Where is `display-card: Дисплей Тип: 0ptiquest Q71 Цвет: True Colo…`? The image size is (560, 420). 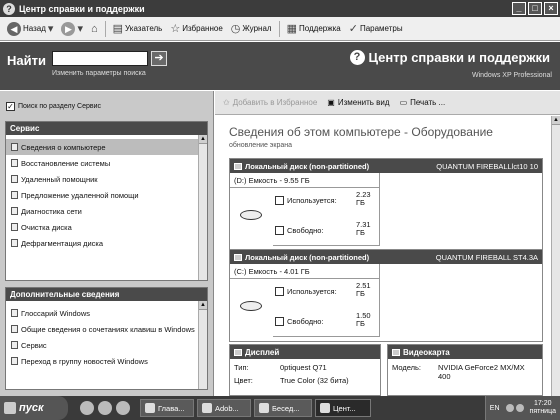
display-card: Дисплей Тип: 0ptiquest Q71 Цвет: True Colo… is located at coordinates (305, 370).